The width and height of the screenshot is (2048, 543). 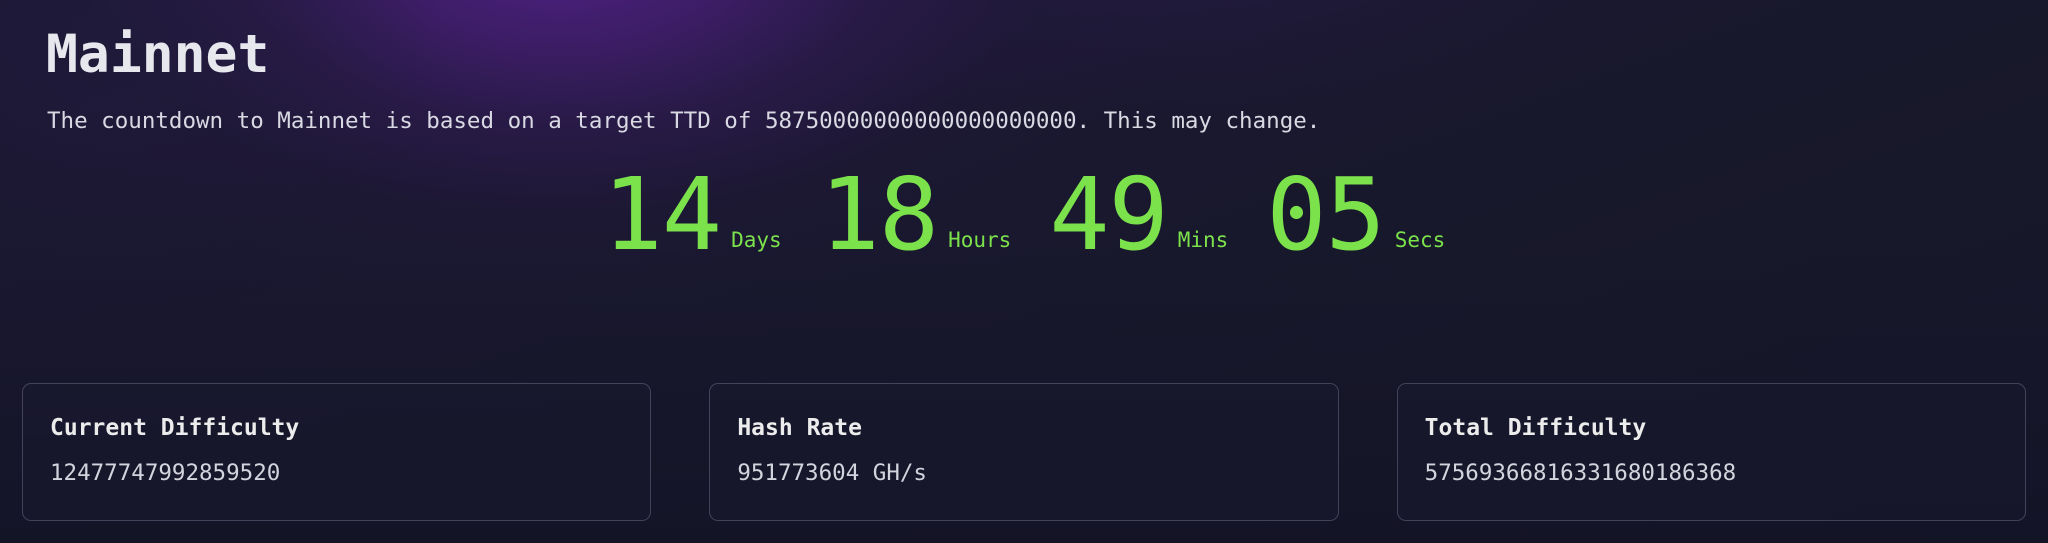 What do you see at coordinates (879, 214) in the screenshot?
I see `countdown-hours-value: 18` at bounding box center [879, 214].